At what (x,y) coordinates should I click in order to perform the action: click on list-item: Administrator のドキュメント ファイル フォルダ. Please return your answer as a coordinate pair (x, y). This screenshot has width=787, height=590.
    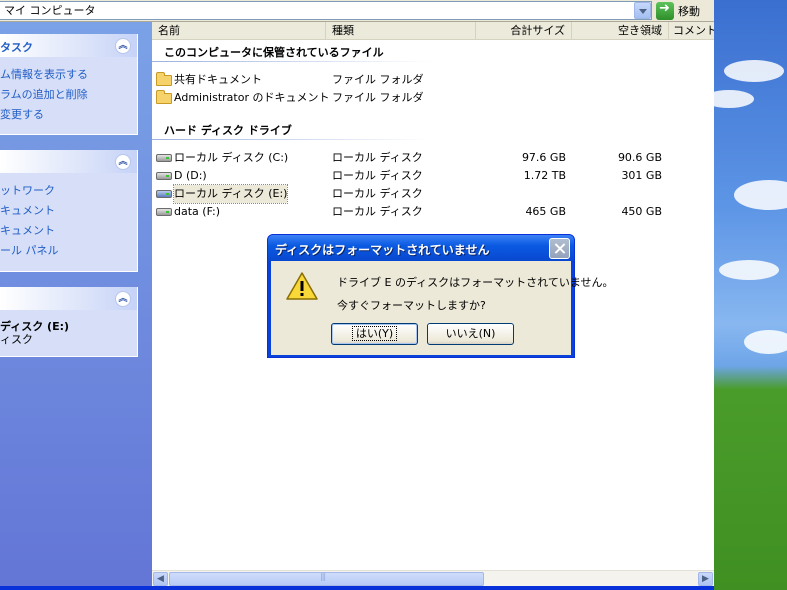
    Looking at the image, I should click on (416, 98).